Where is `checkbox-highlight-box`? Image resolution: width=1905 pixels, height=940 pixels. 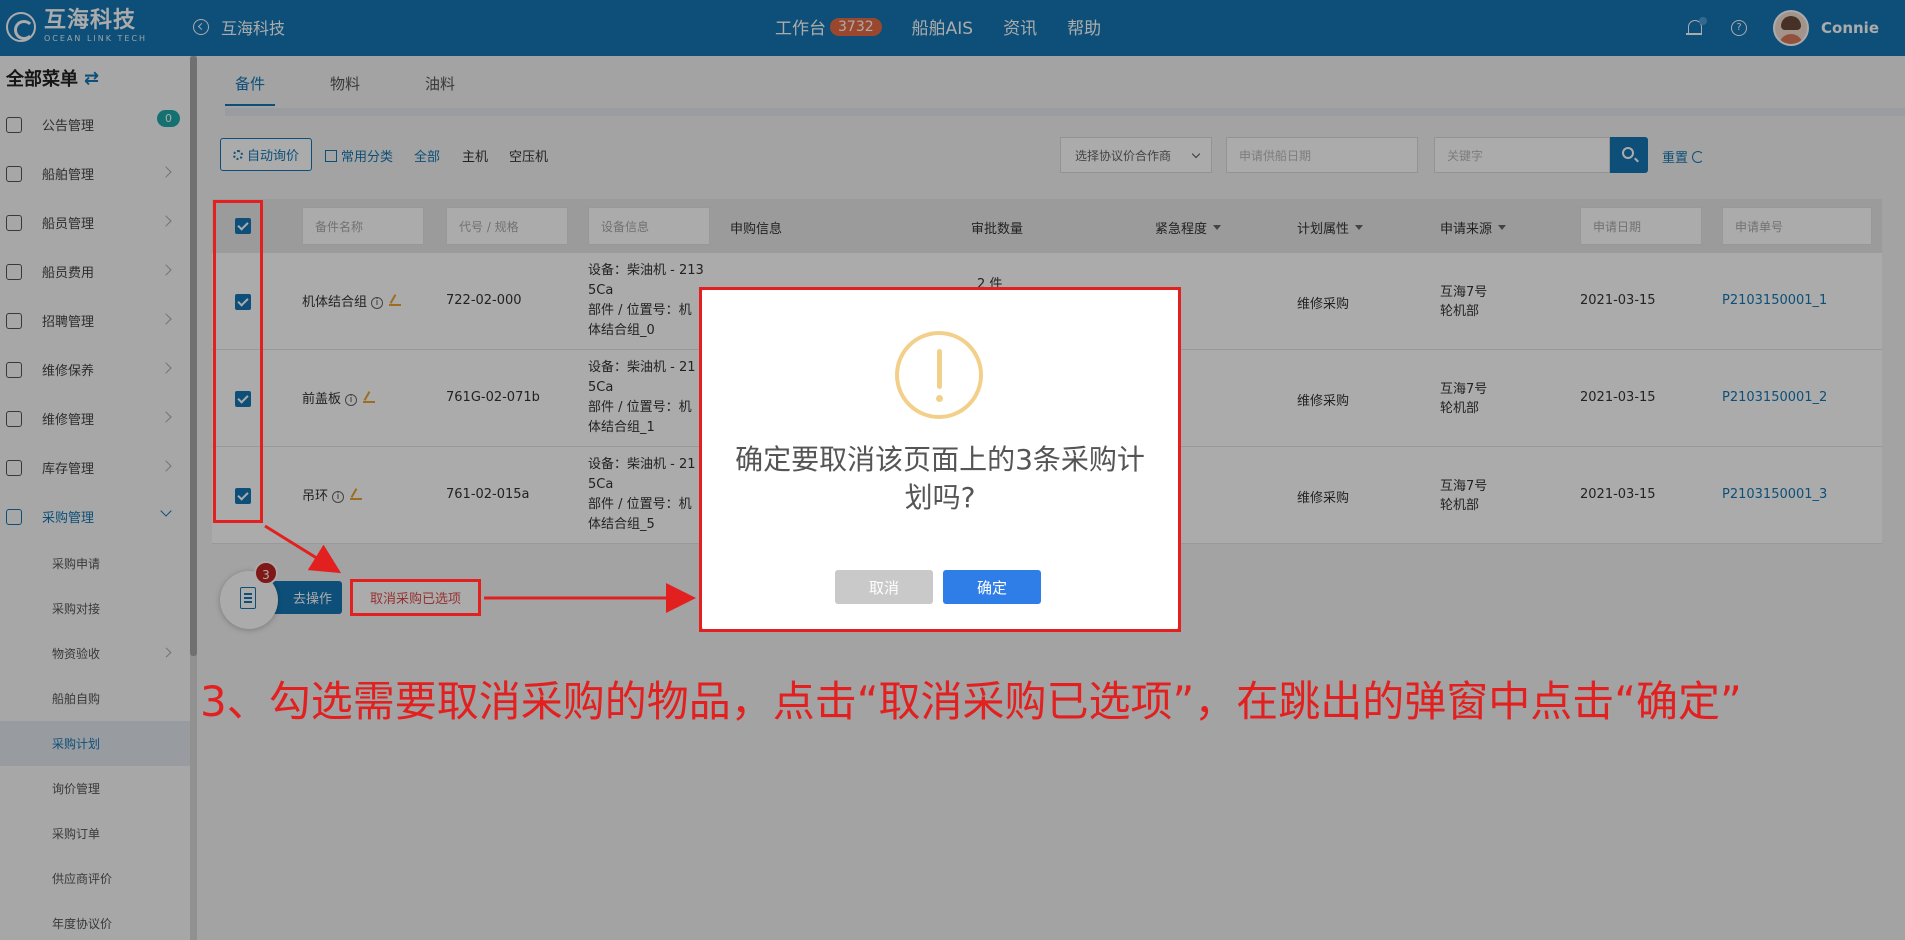 checkbox-highlight-box is located at coordinates (238, 361).